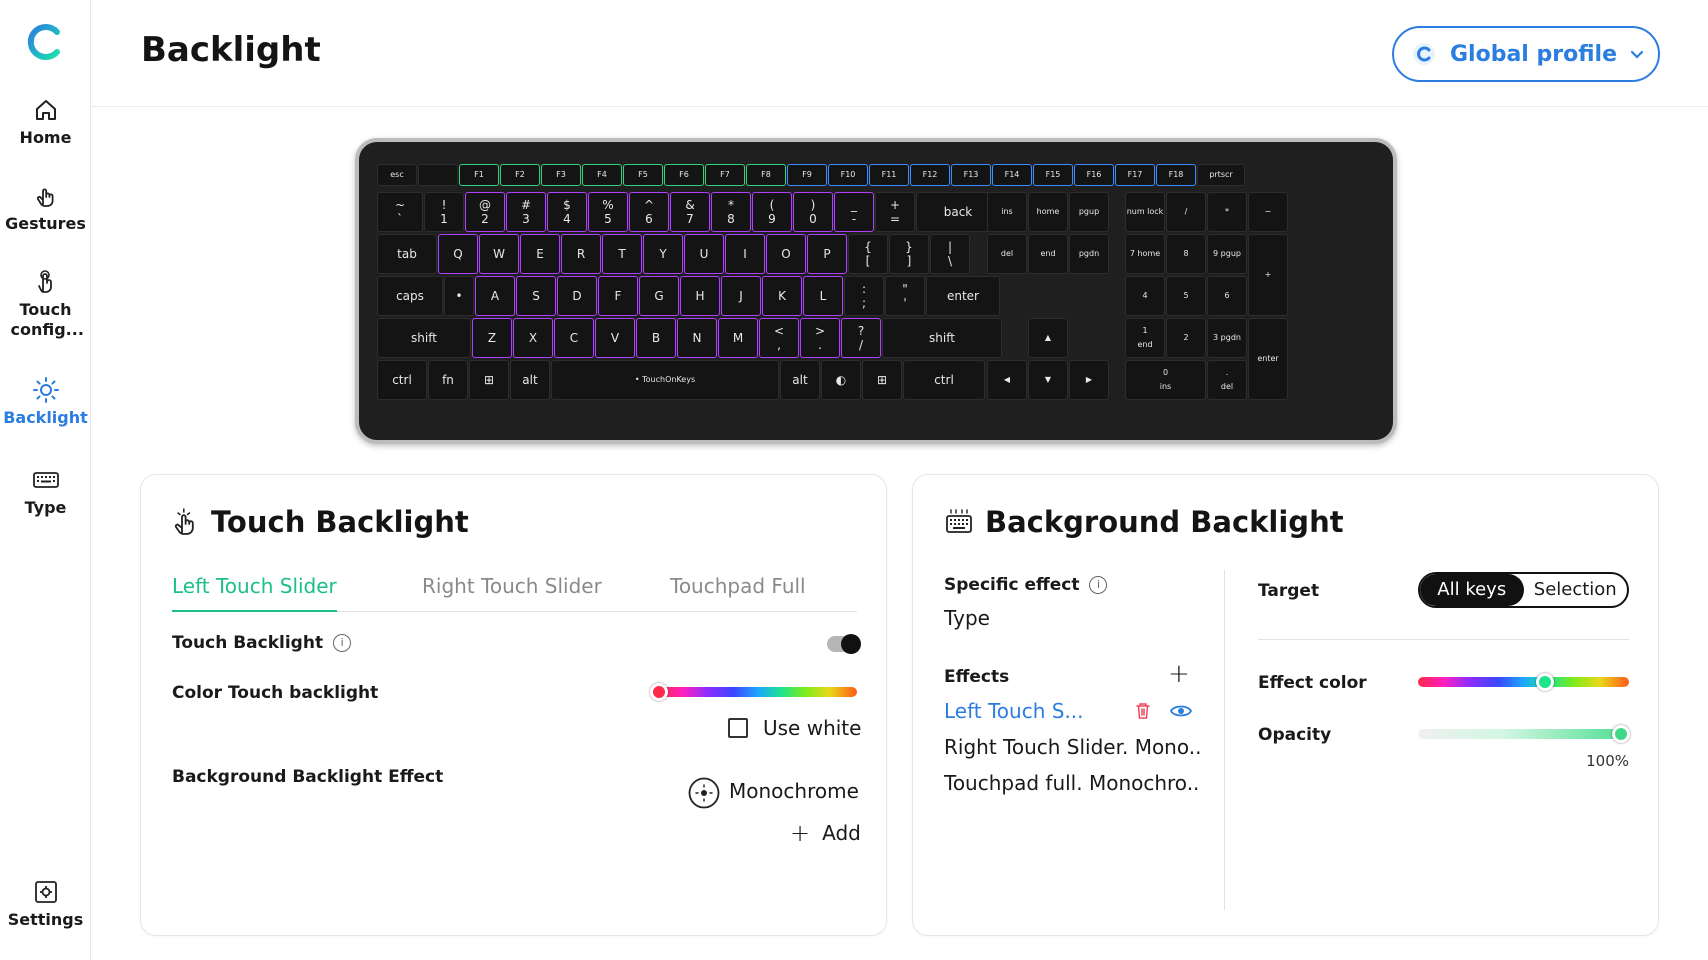  Describe the element at coordinates (1007, 212) in the screenshot. I see `key: ins` at that location.